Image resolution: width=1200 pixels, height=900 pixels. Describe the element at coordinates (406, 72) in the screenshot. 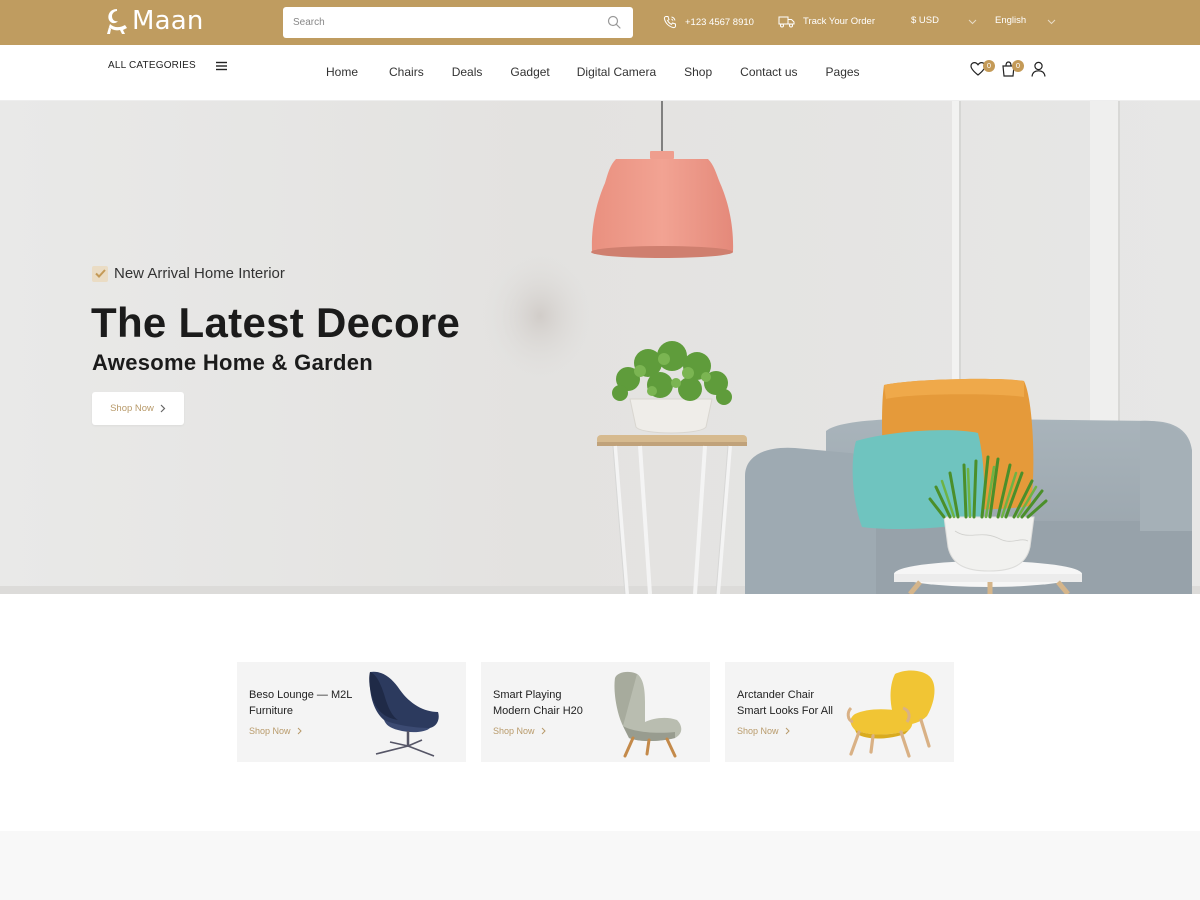

I see `nav-item-chairs: Chairs` at that location.